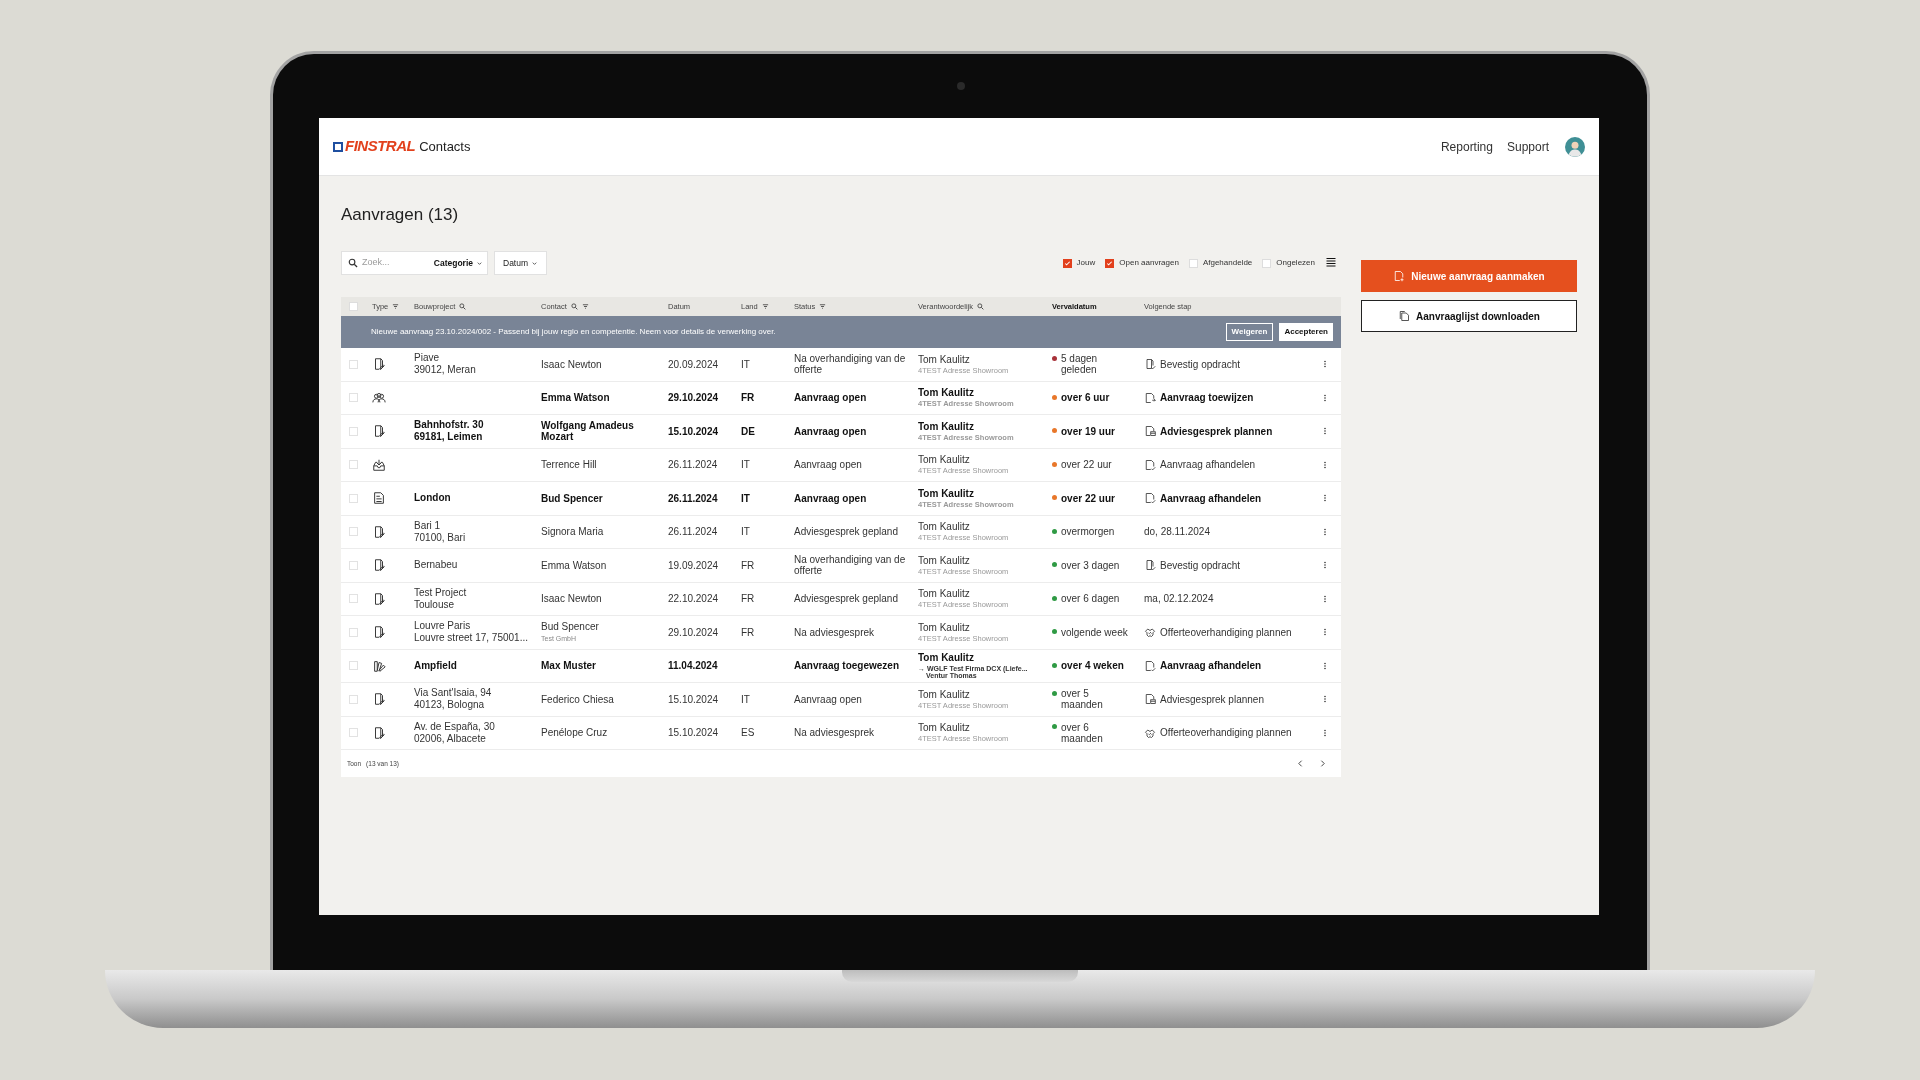  I want to click on due-text: over 22 uur, so click(1088, 498).